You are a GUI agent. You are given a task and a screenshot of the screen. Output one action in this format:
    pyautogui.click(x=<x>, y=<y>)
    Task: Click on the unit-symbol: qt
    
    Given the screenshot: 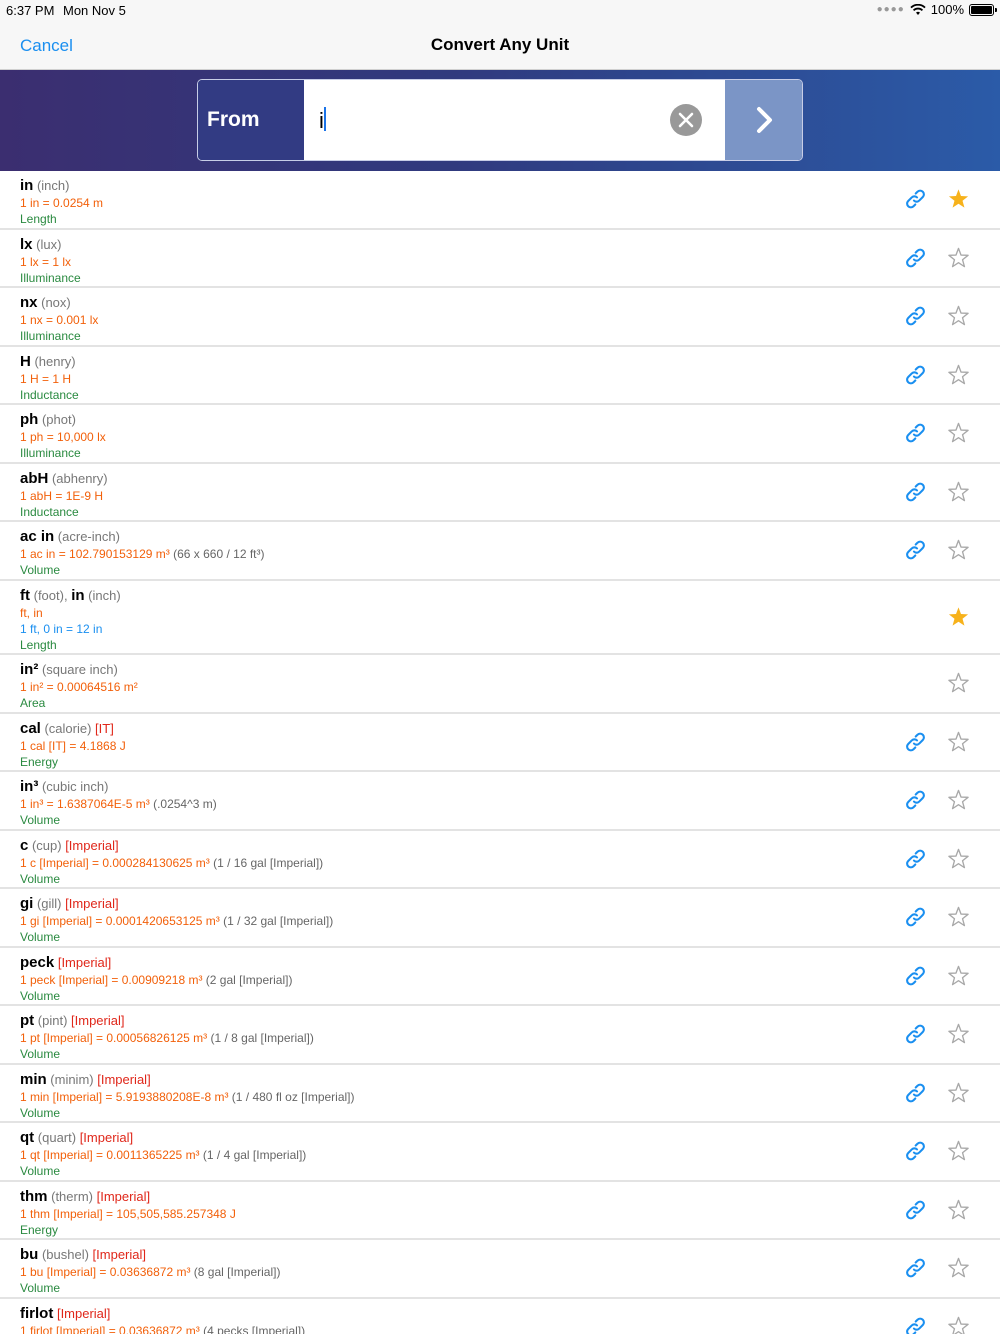 What is the action you would take?
    pyautogui.click(x=27, y=1137)
    